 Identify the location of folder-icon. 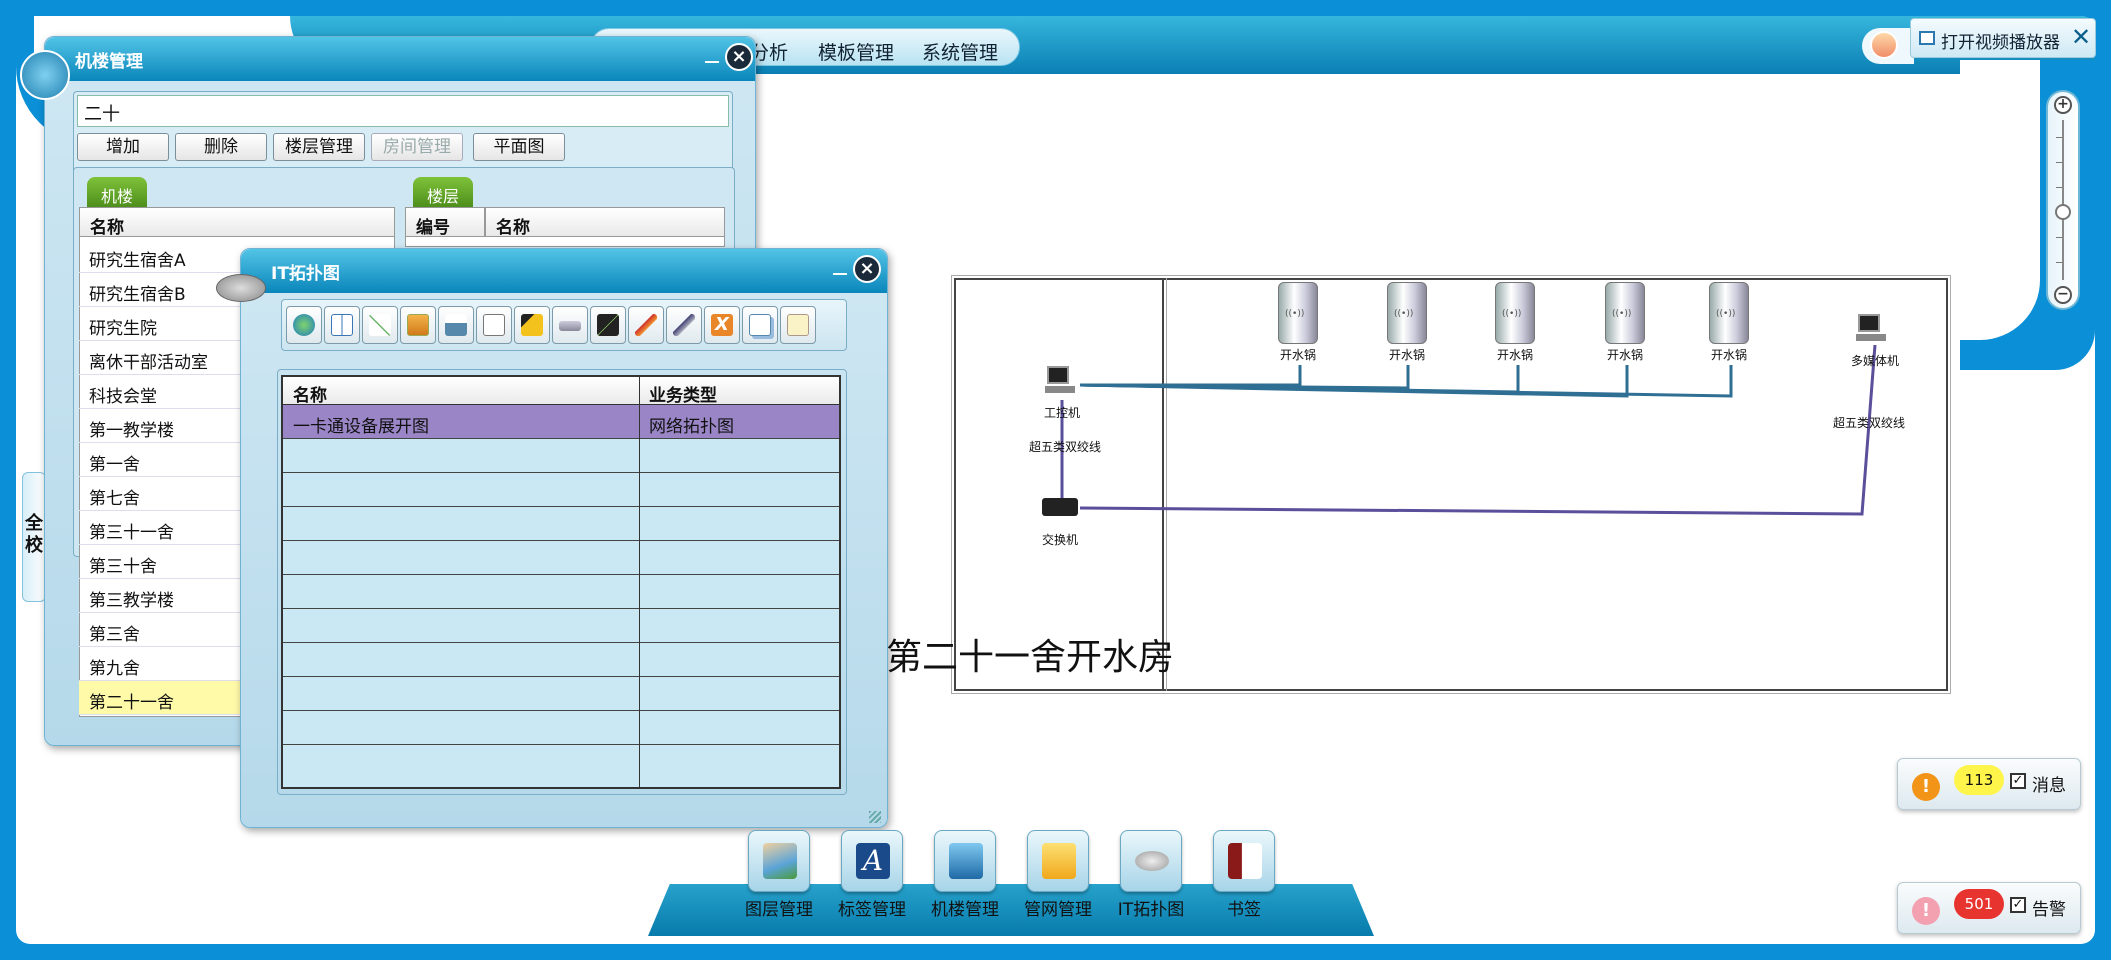
(1059, 861).